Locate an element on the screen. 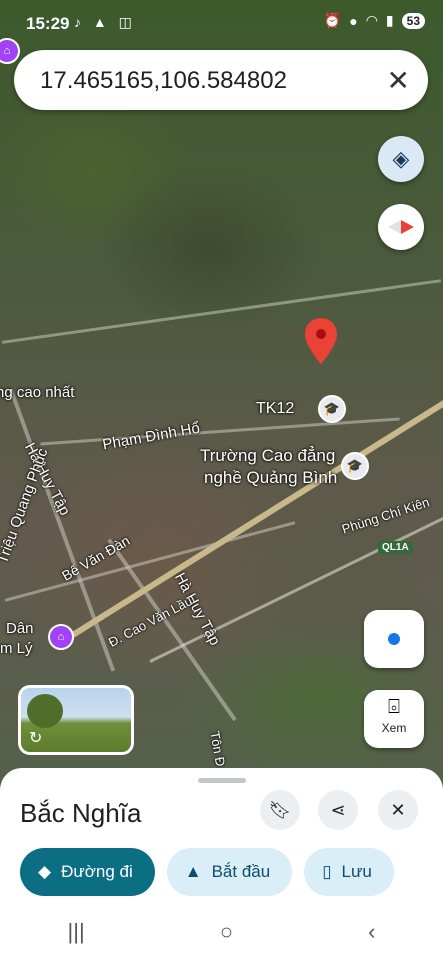  share-button: ⋖ is located at coordinates (338, 810).